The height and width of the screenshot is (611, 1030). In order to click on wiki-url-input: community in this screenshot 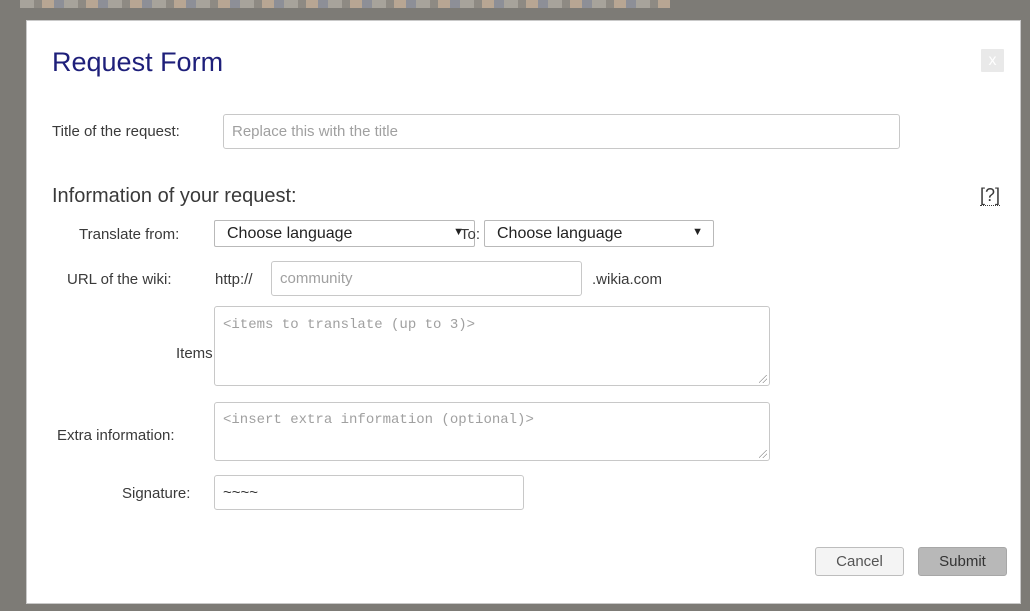, I will do `click(426, 278)`.